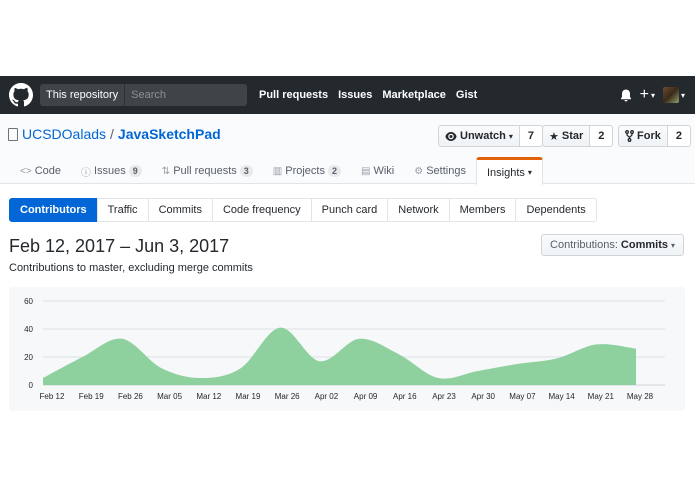 The height and width of the screenshot is (494, 695). What do you see at coordinates (28, 357) in the screenshot?
I see `y-tick-label: 20` at bounding box center [28, 357].